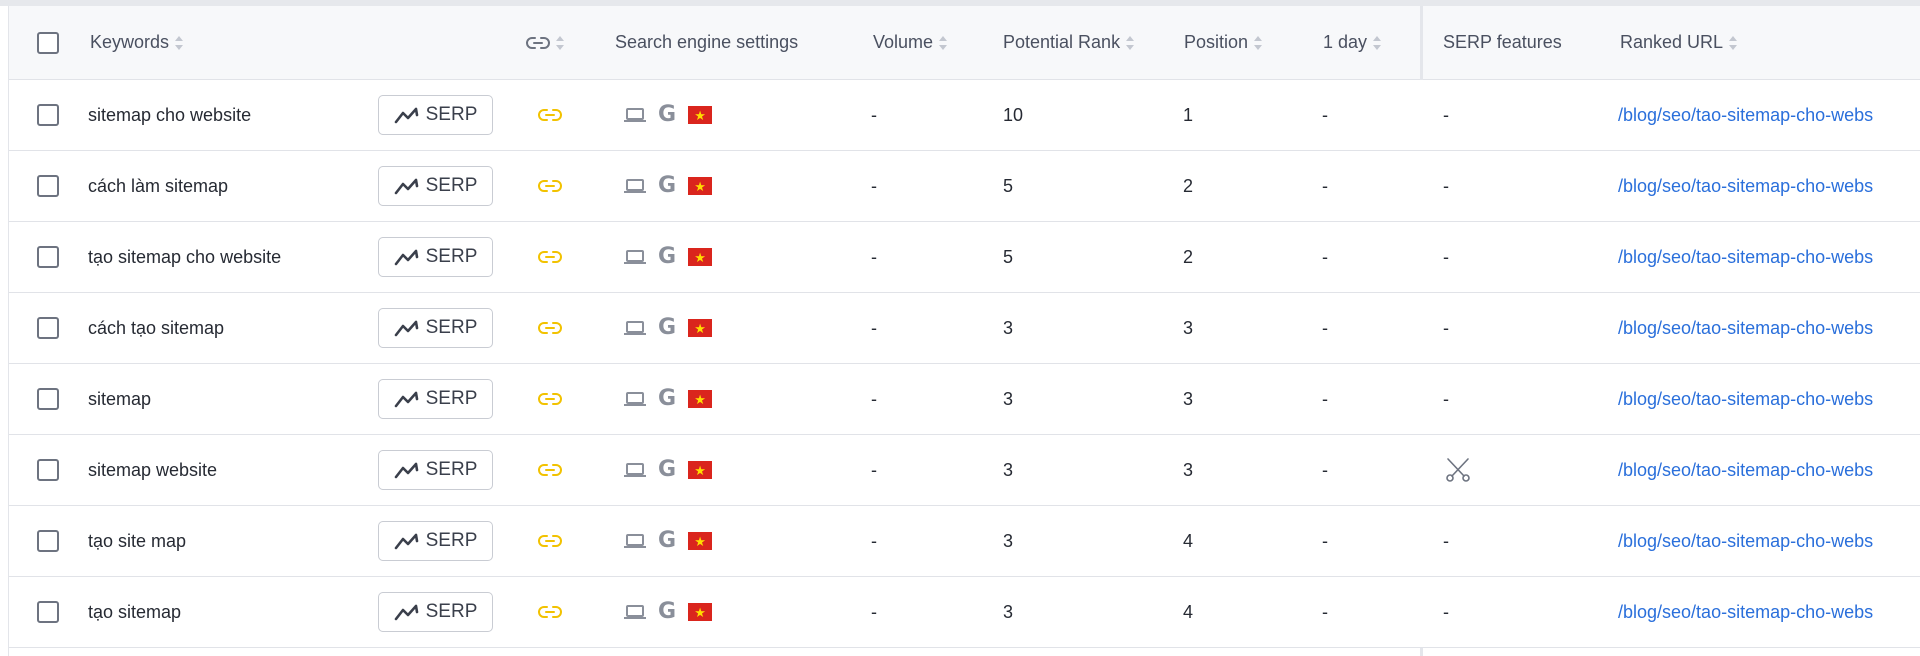  Describe the element at coordinates (1188, 398) in the screenshot. I see `position-value: 3` at that location.